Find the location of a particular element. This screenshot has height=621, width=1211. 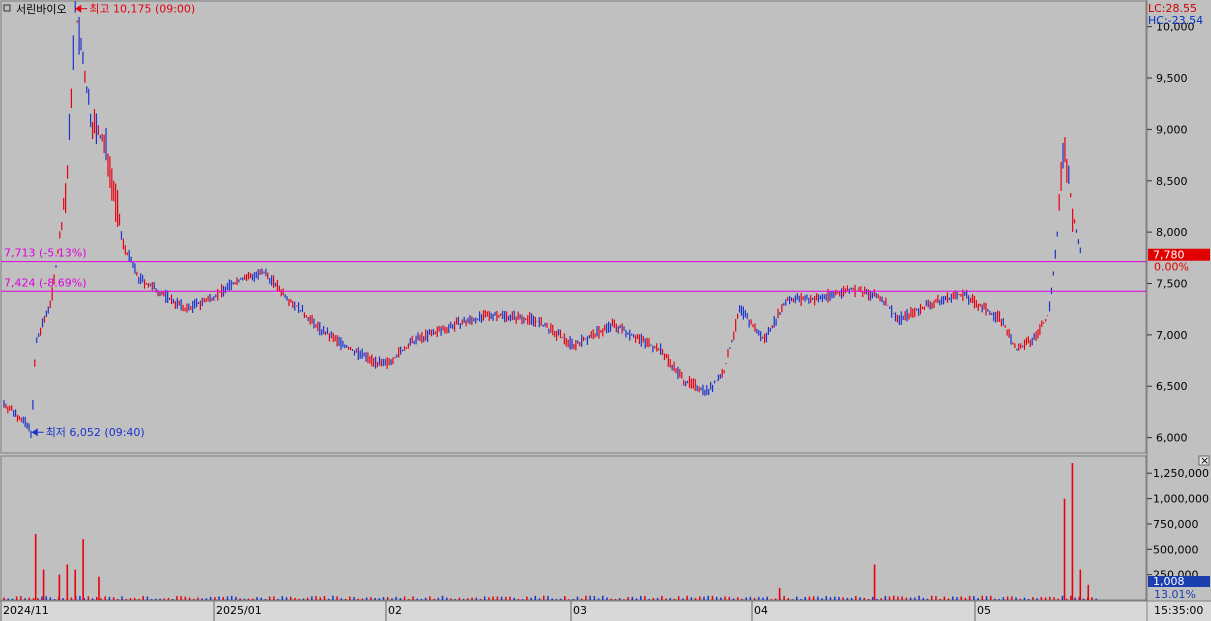

price-tick-label: 9,000 is located at coordinates (1172, 129).